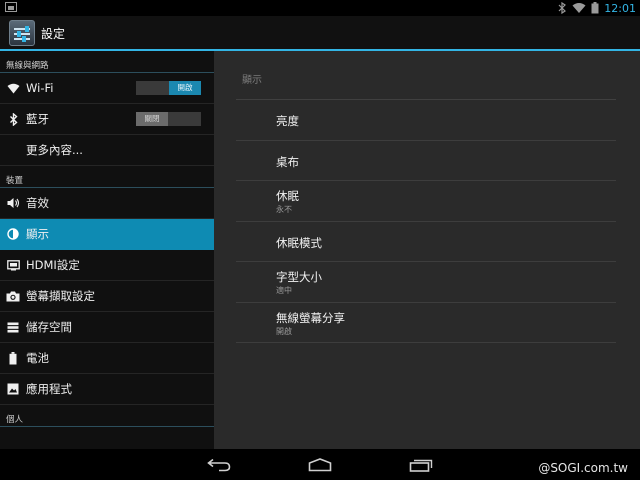 The height and width of the screenshot is (480, 640). Describe the element at coordinates (107, 88) in the screenshot. I see `sidebar-item-wifi: Wi-Fi 開啟` at that location.